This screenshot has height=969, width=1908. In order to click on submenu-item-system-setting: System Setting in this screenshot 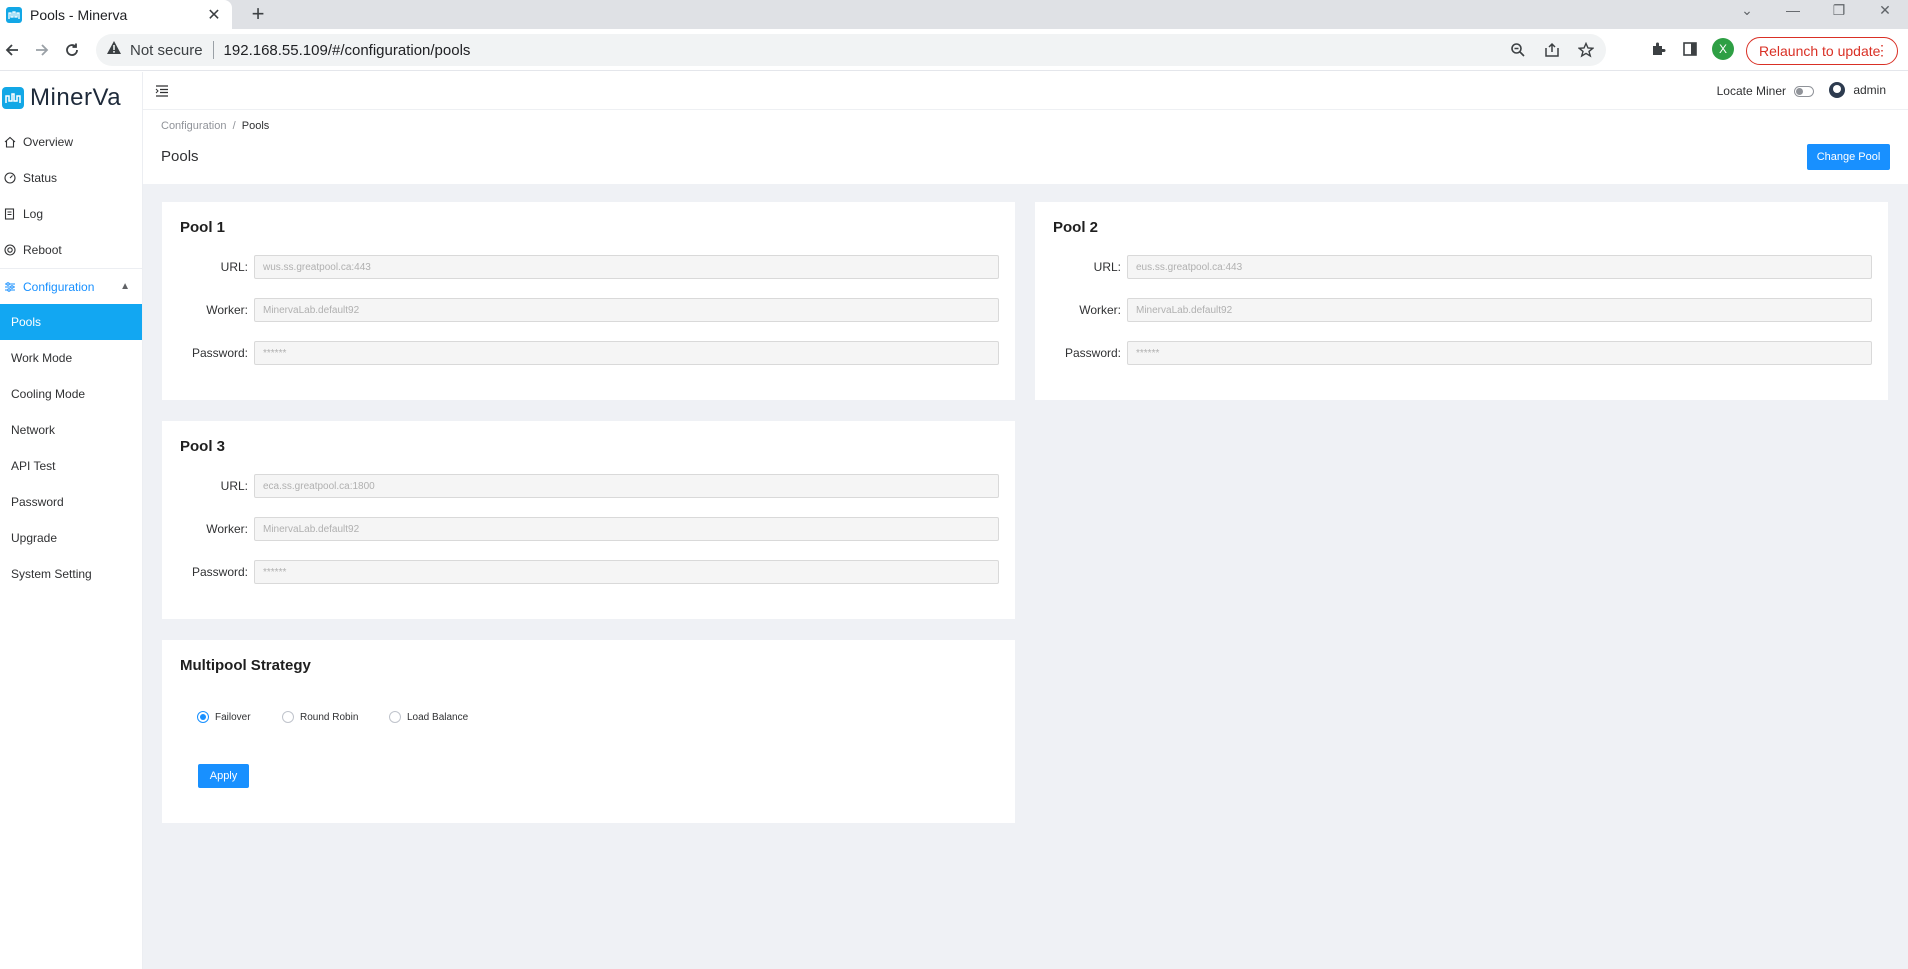, I will do `click(71, 574)`.